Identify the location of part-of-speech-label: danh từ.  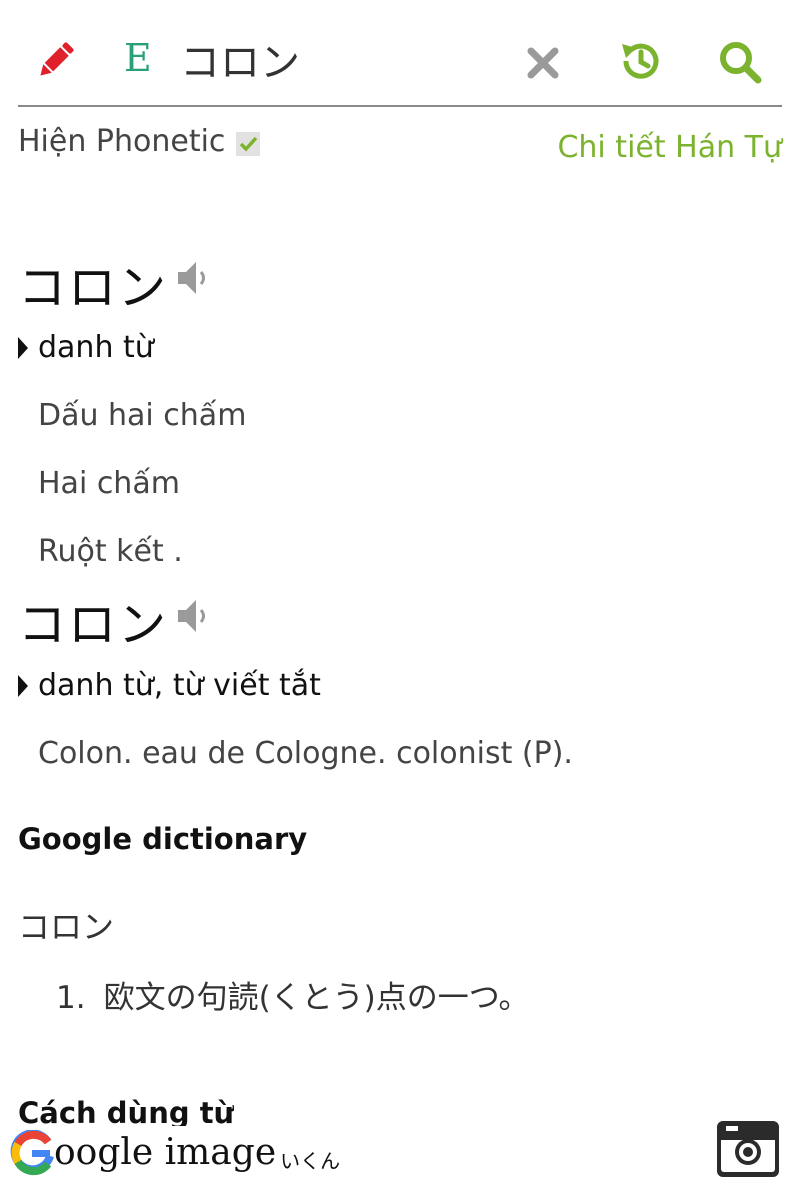
(96, 347).